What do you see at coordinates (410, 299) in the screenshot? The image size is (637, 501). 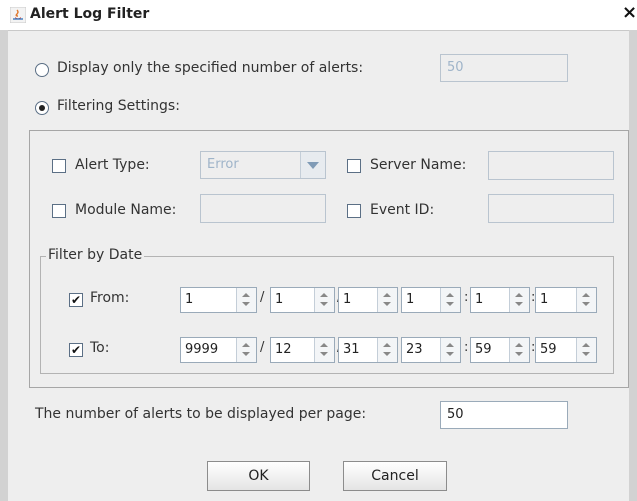 I see `from-hour-value: 1` at bounding box center [410, 299].